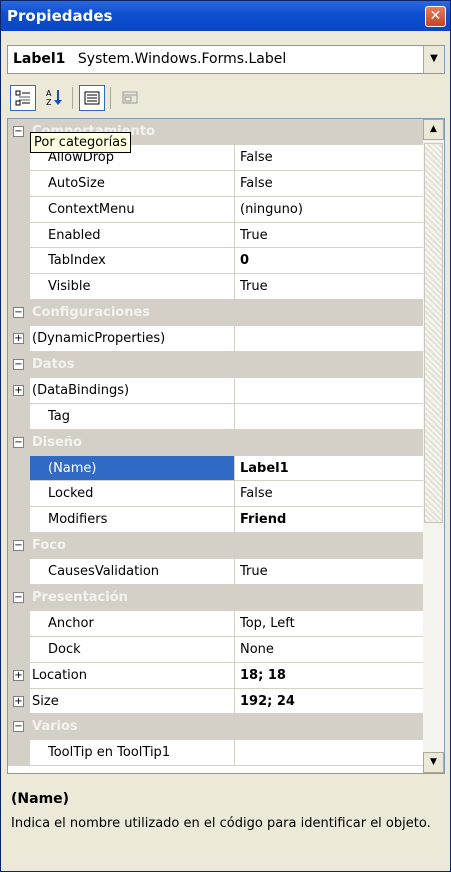 The image size is (451, 872). Describe the element at coordinates (132, 261) in the screenshot. I see `property-name: TabIndex` at that location.